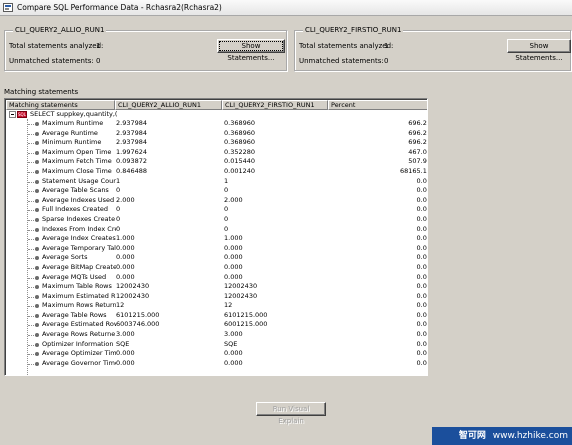 The height and width of the screenshot is (445, 572). I want to click on table-row: Indexes From Index Cre000.00, so click(216, 229).